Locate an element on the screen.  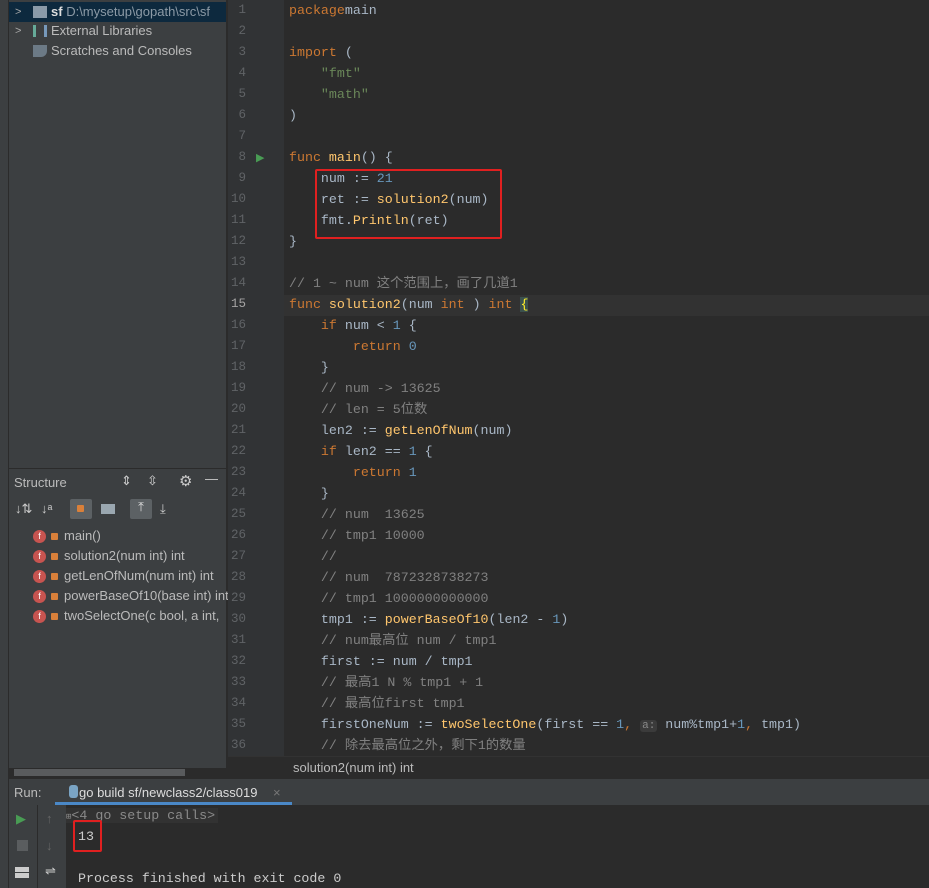
arrow-up-icon: ↑ is located at coordinates (49, 818).